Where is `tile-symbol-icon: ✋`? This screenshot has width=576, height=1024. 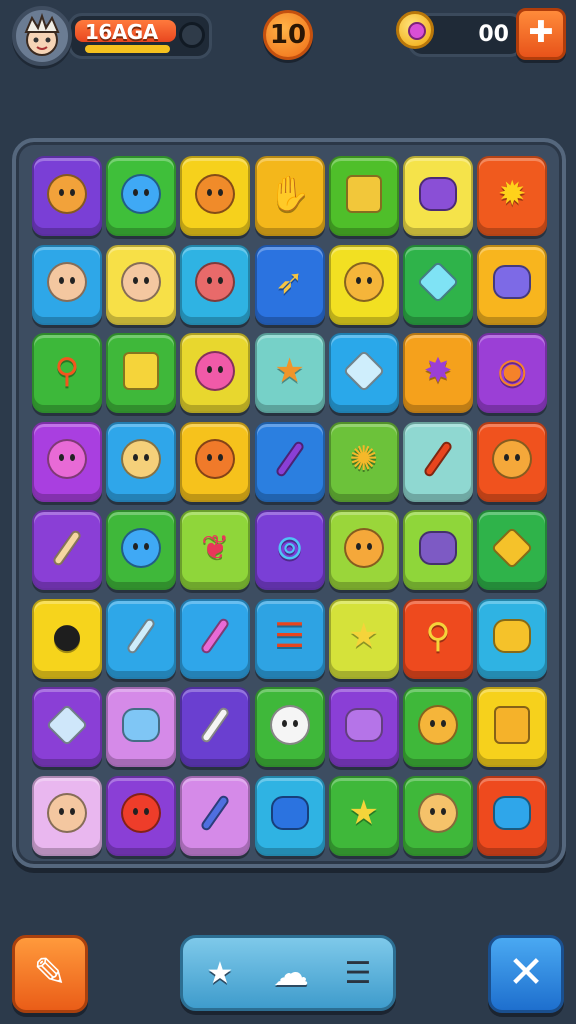
tile-symbol-icon: ✋ is located at coordinates (289, 194).